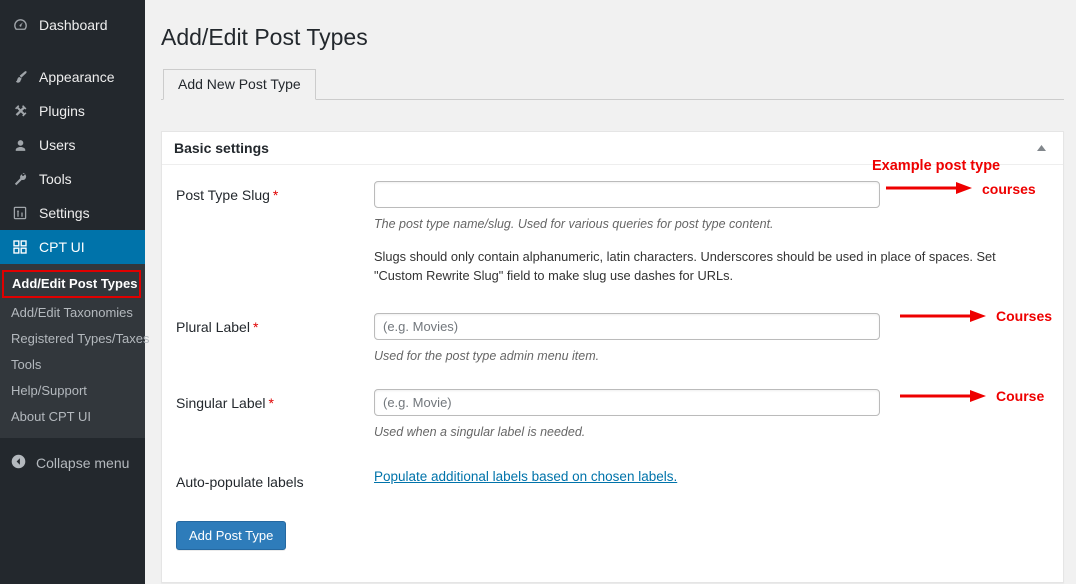  Describe the element at coordinates (239, 84) in the screenshot. I see `tab-add-new-post-type: Add New Post Type` at that location.